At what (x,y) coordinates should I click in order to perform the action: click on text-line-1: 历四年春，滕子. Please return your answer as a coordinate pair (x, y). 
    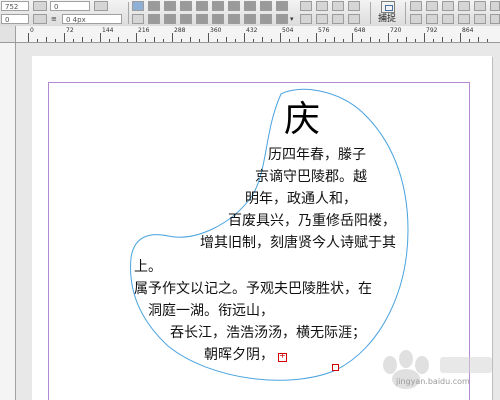
    Looking at the image, I should click on (317, 155).